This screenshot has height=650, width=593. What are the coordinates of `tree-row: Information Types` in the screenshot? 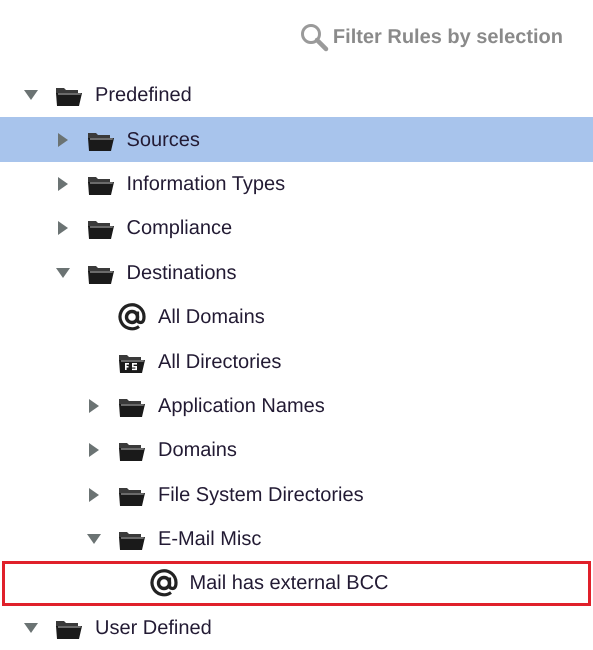 It's located at (296, 184).